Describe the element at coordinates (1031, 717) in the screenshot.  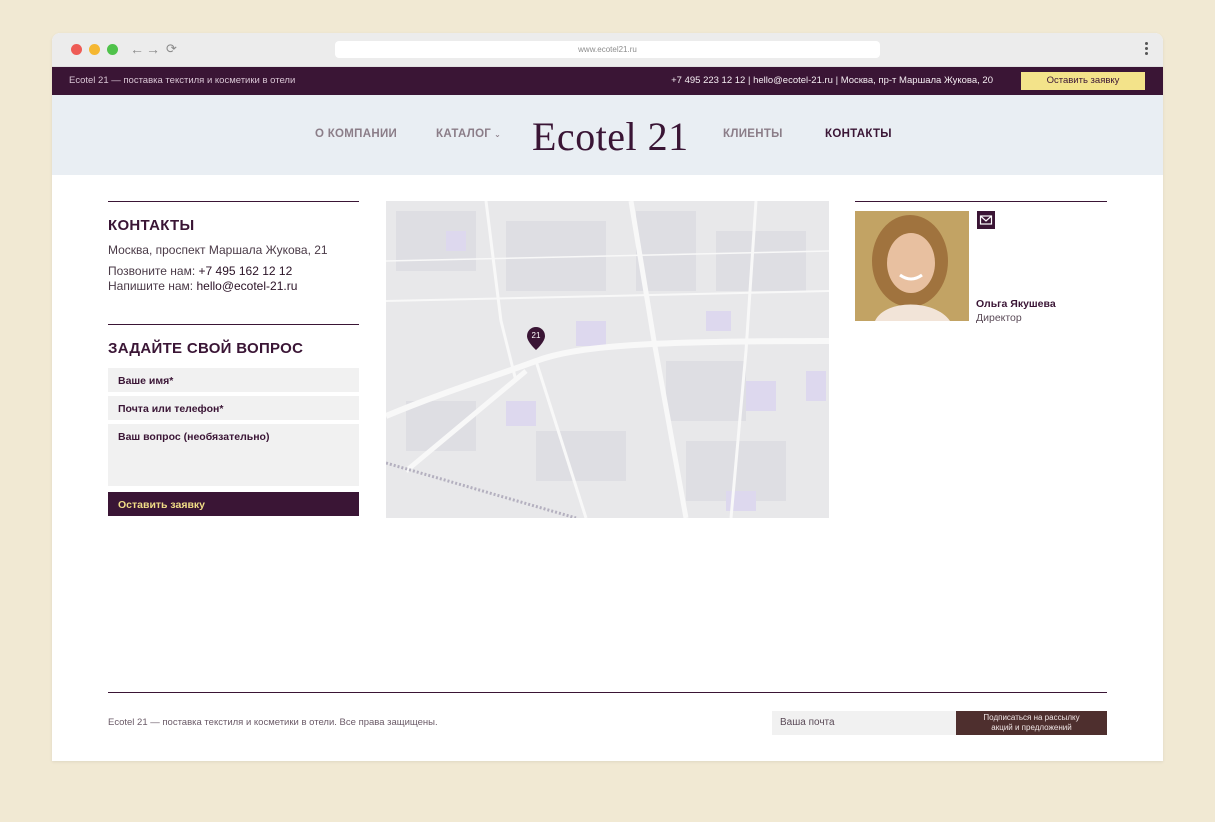
I see `subscribe-line-1: Подписаться на рассылку` at that location.